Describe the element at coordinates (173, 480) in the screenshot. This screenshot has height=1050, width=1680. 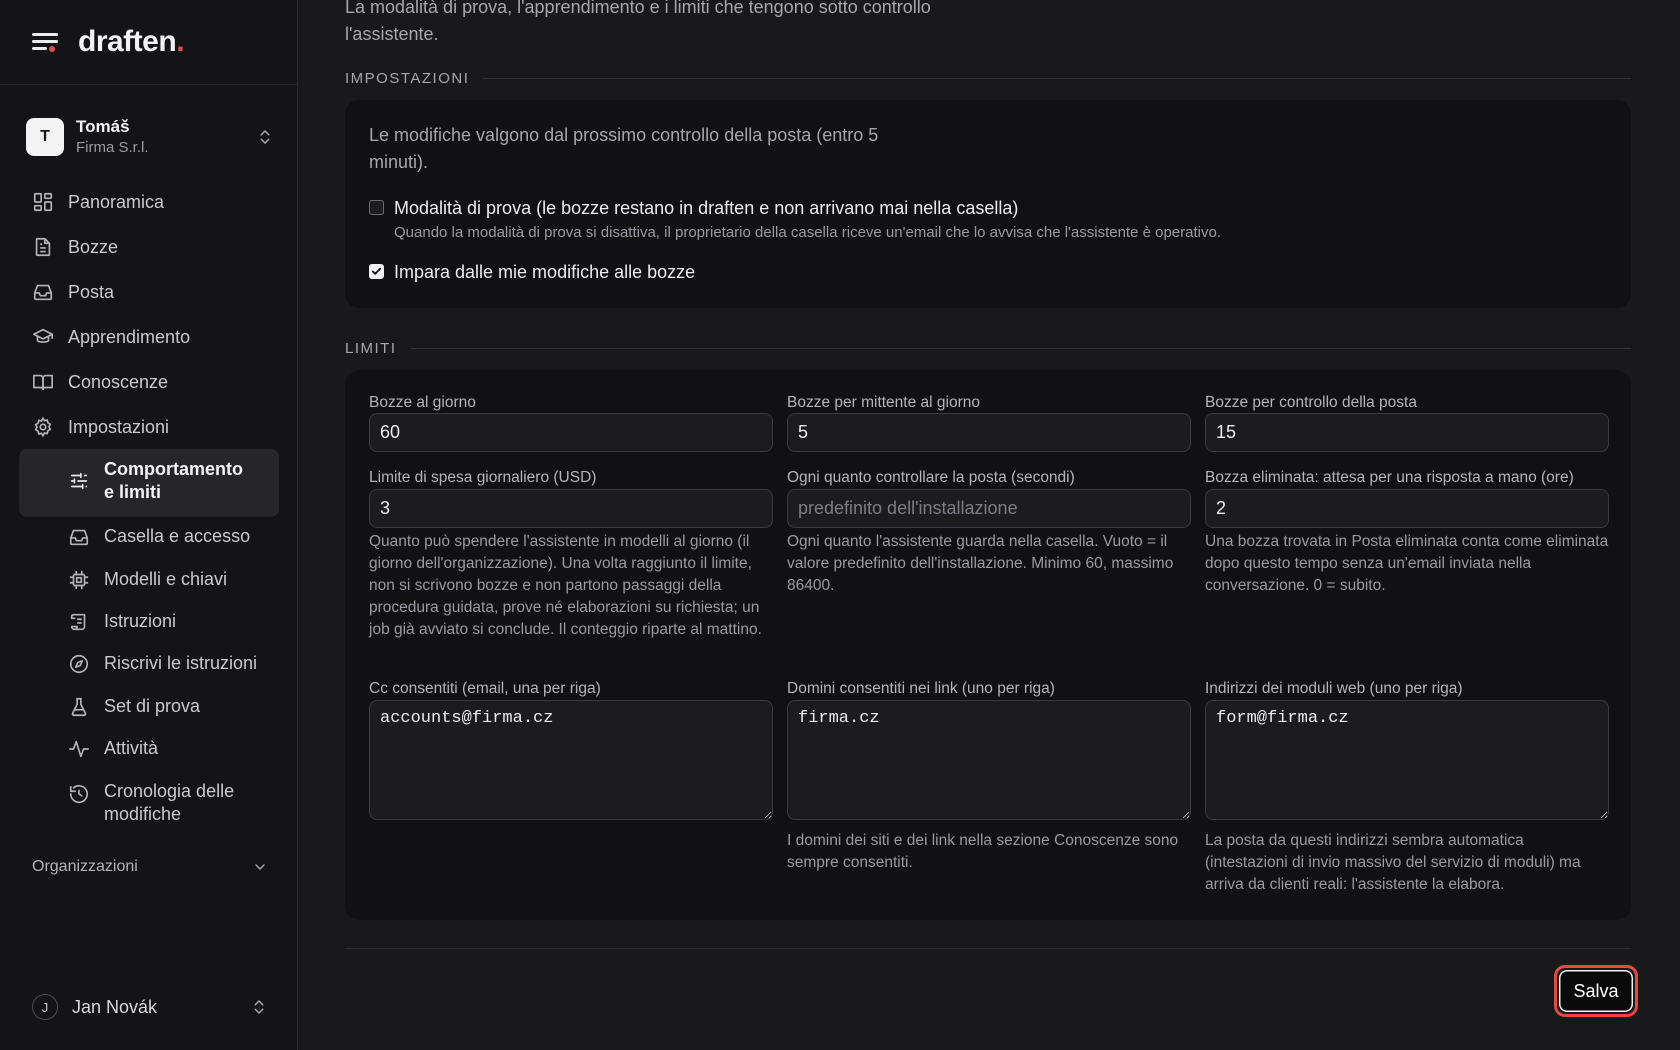
I see `sidebar-item-label: Comportamento e limiti` at that location.